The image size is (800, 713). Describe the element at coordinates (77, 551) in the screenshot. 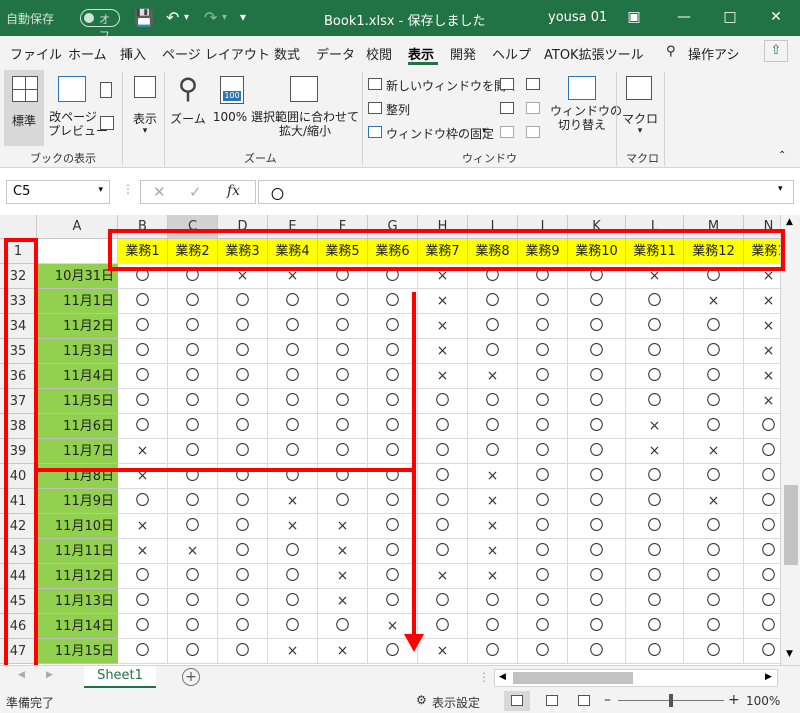

I see `date-cell: 11月11日` at that location.